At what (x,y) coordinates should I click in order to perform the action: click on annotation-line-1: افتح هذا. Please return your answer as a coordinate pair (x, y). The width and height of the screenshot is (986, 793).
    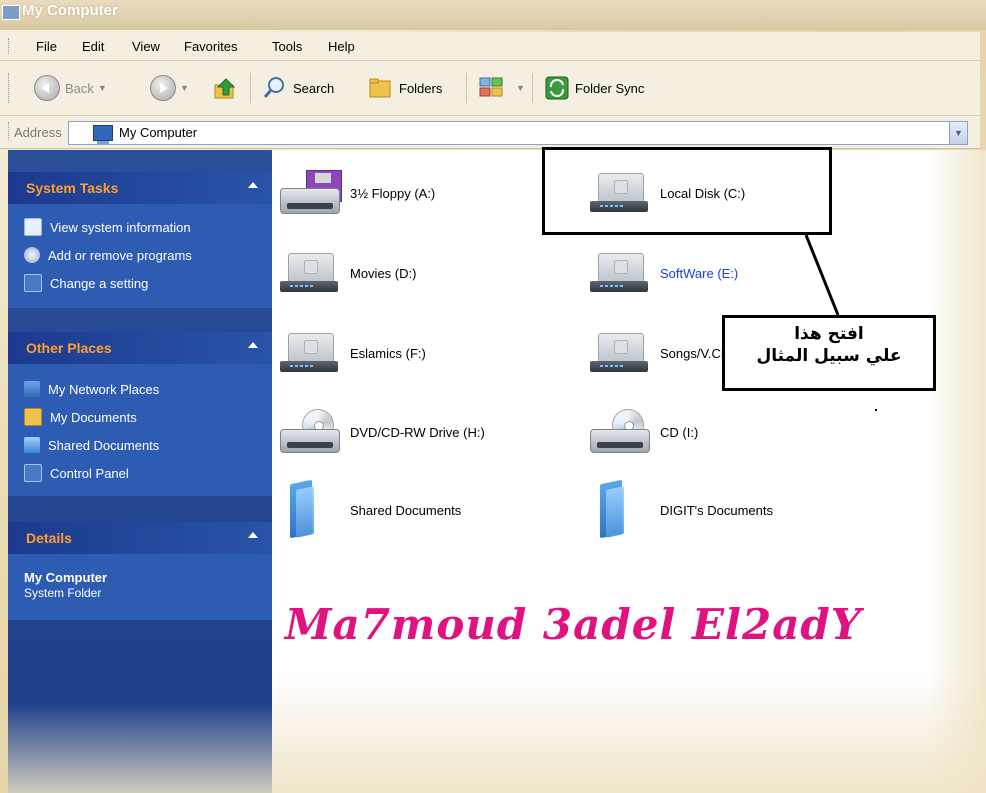
    Looking at the image, I should click on (829, 334).